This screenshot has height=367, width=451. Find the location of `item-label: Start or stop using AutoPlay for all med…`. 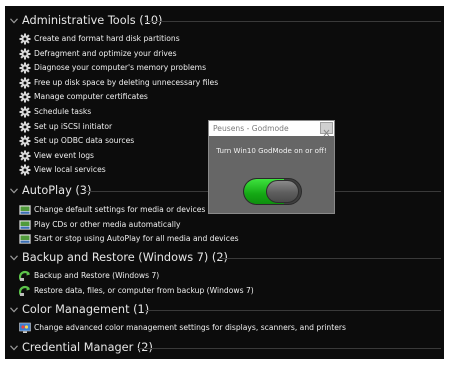

item-label: Start or stop using AutoPlay for all med… is located at coordinates (136, 239).